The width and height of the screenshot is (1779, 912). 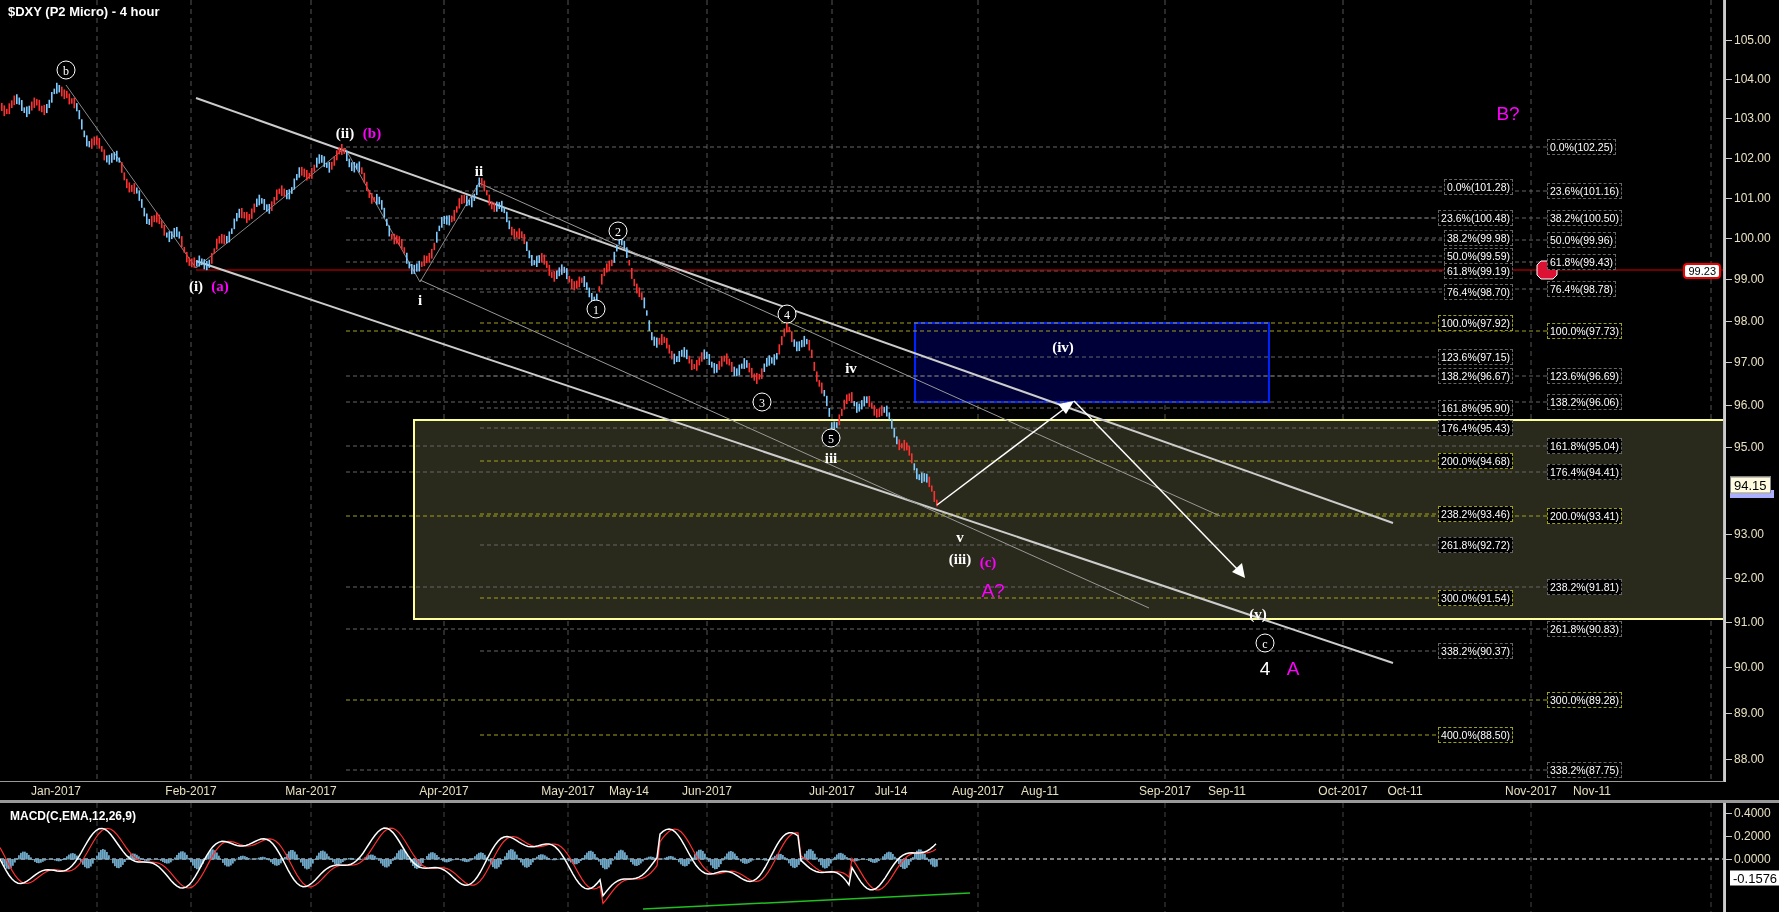 What do you see at coordinates (1750, 485) in the screenshot?
I see `last-price-tag: 94.15` at bounding box center [1750, 485].